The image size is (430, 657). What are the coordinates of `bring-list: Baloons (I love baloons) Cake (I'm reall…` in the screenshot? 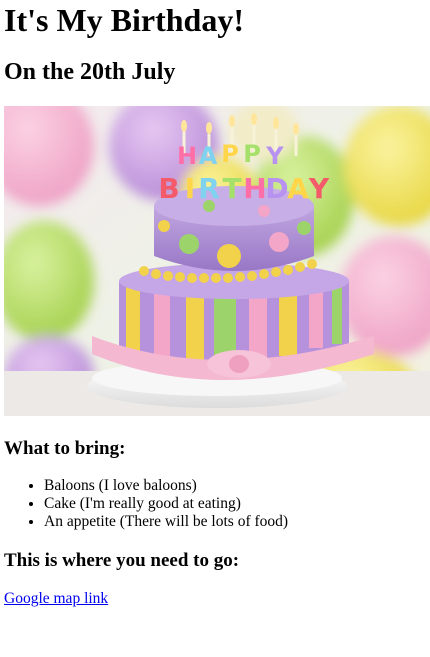 It's located at (213, 504).